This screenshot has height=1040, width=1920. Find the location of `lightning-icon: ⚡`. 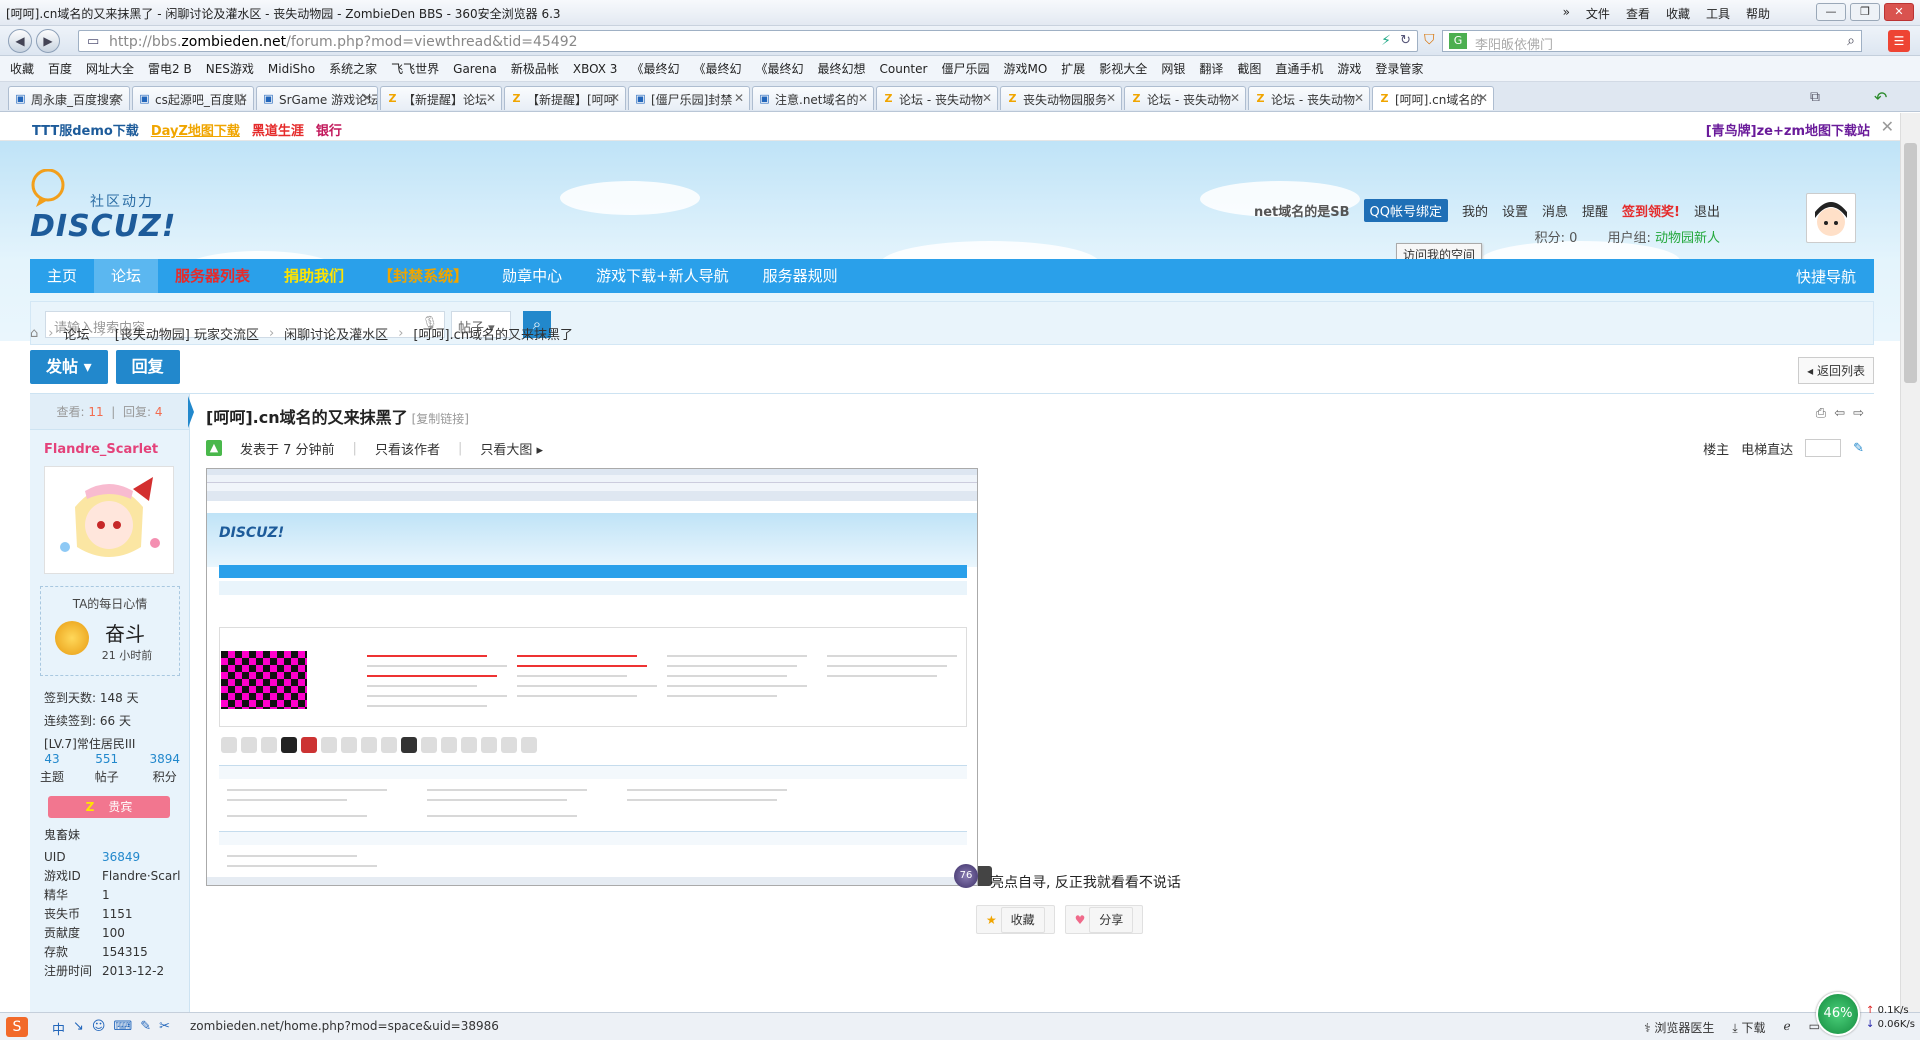

lightning-icon: ⚡ is located at coordinates (1386, 41).